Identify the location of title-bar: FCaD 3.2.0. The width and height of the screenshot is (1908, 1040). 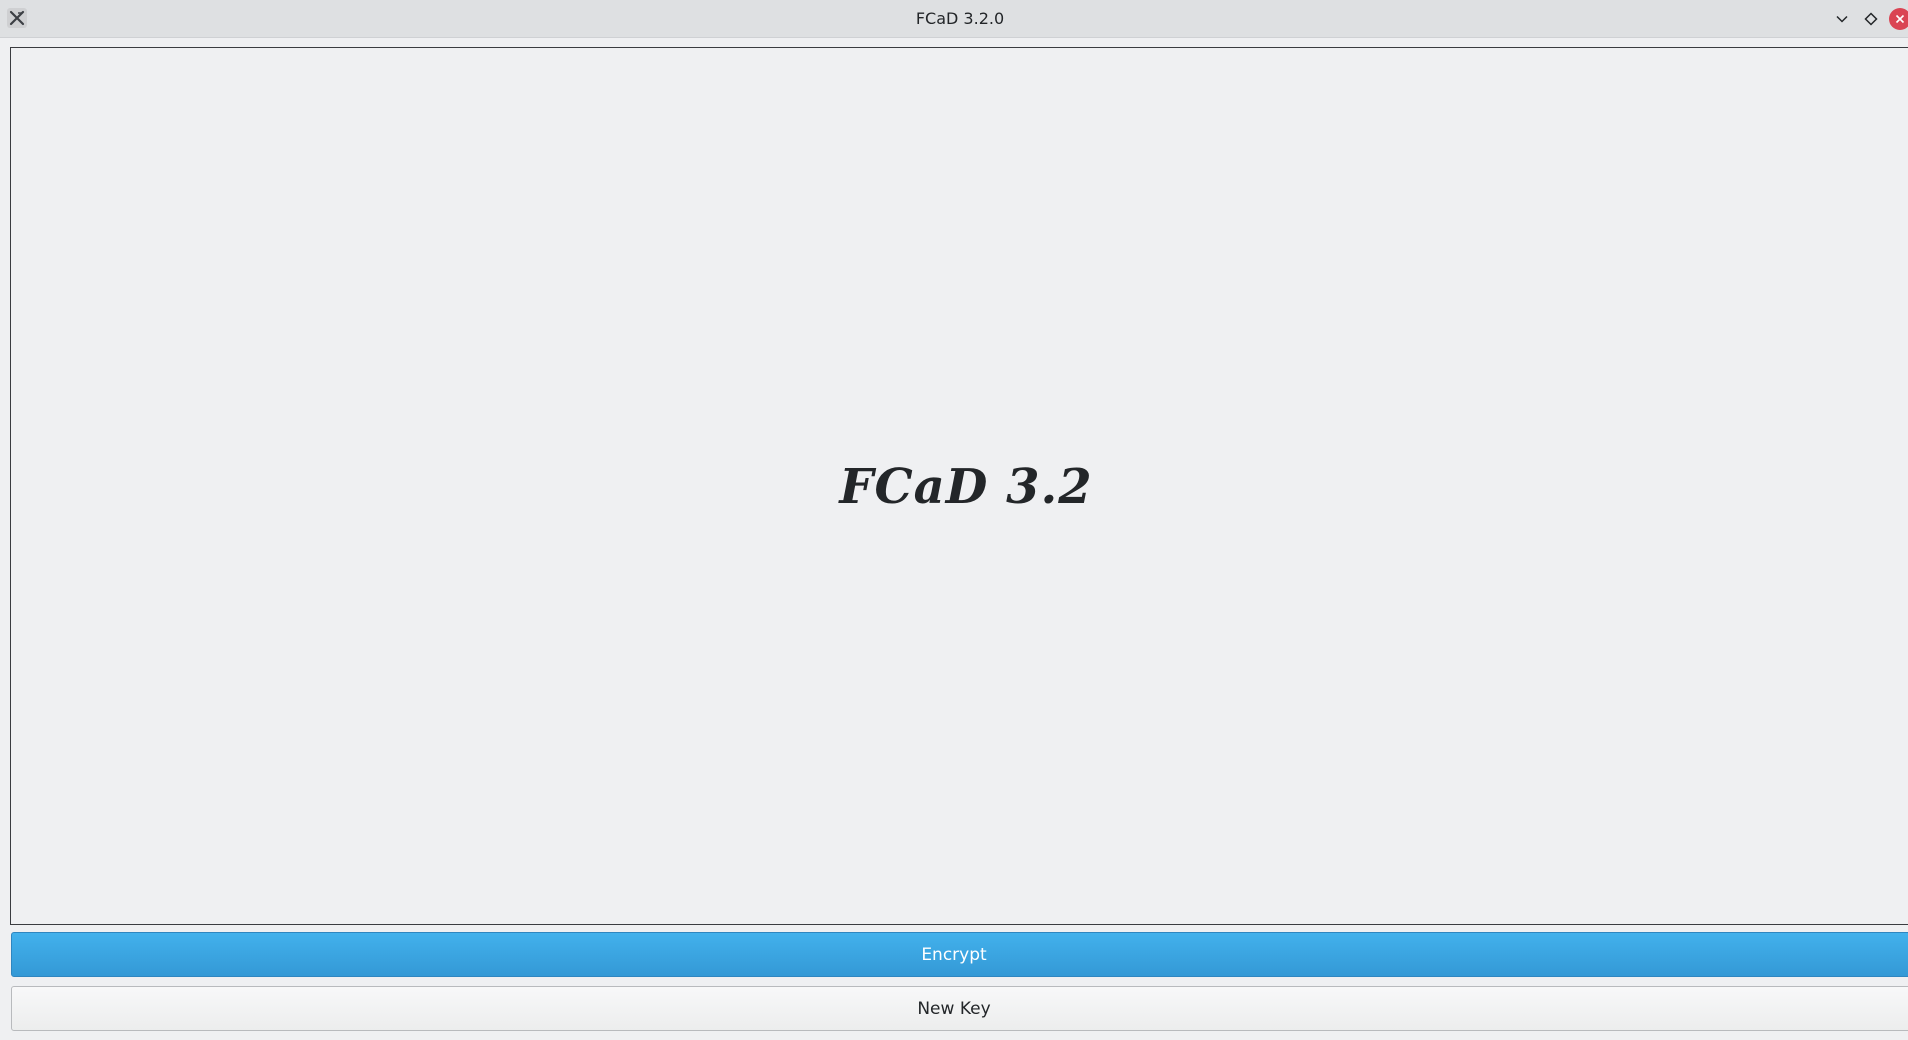
(954, 19).